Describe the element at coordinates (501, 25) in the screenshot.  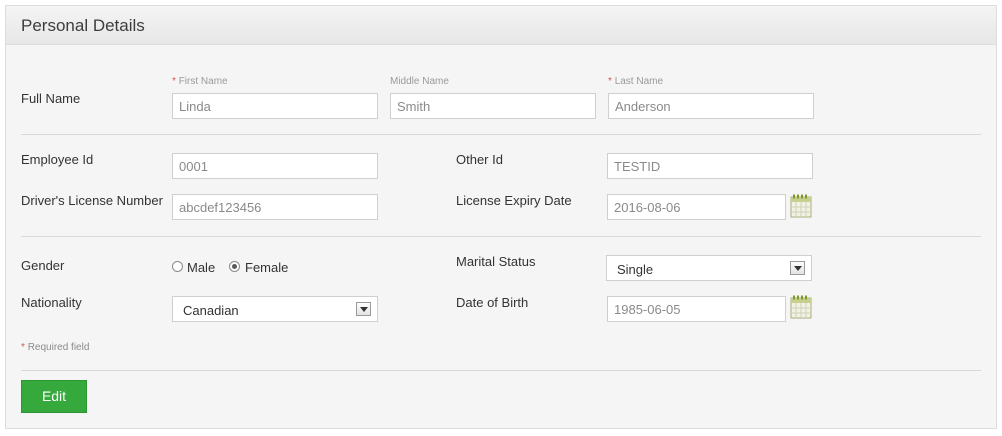
I see `panel-header: Personal Details` at that location.